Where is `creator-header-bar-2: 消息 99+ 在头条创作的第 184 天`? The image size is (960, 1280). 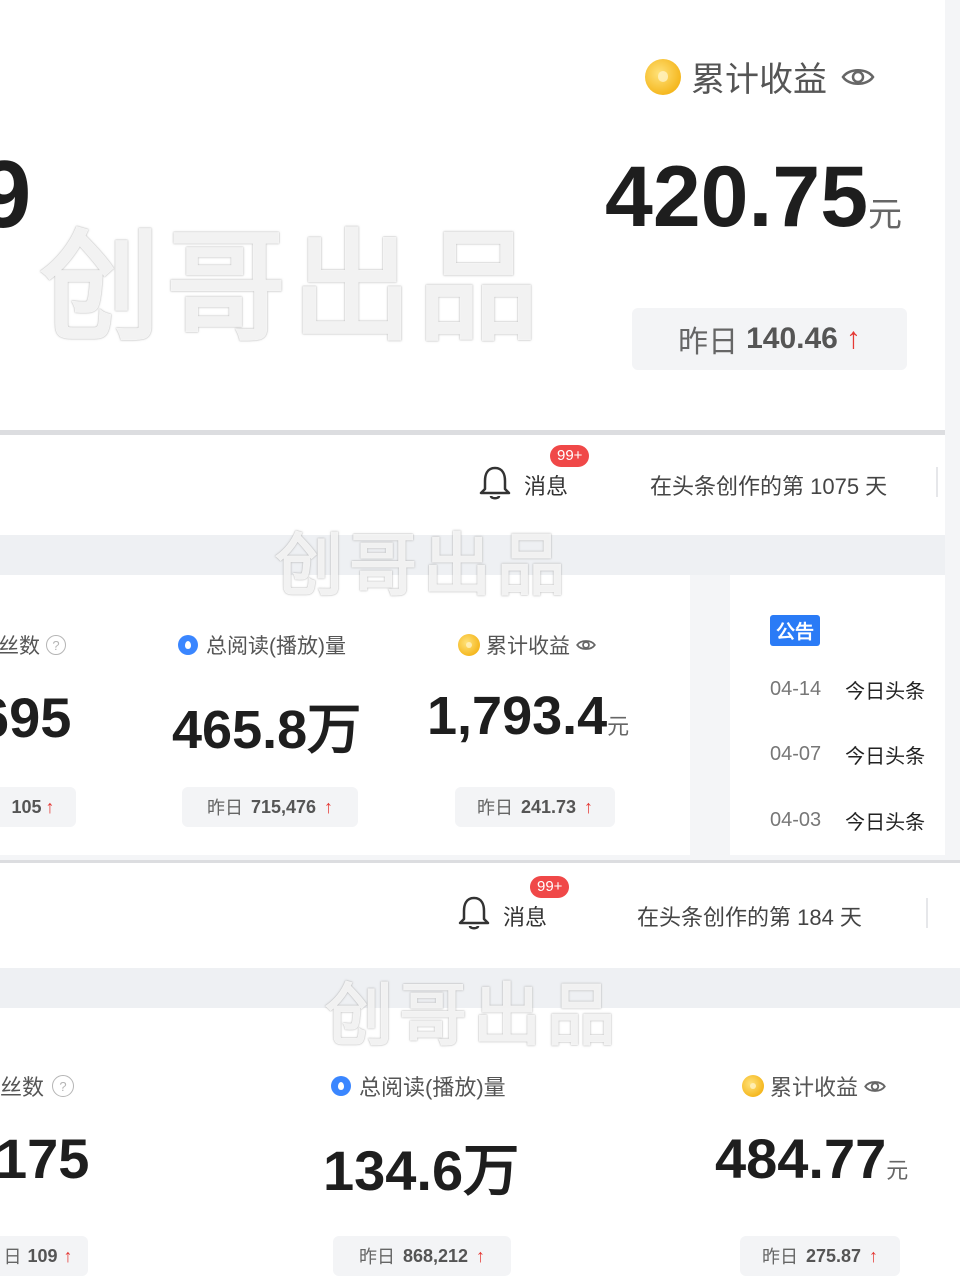 creator-header-bar-2: 消息 99+ 在头条创作的第 184 天 is located at coordinates (480, 915).